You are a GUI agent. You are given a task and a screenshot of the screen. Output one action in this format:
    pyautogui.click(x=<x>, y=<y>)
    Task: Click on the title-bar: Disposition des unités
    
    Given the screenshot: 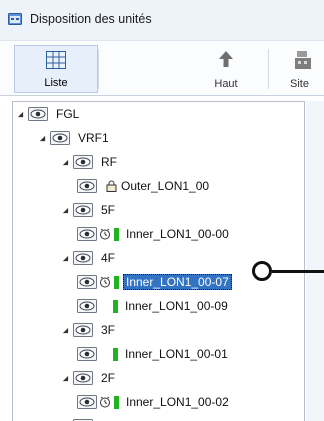 What is the action you would take?
    pyautogui.click(x=162, y=20)
    